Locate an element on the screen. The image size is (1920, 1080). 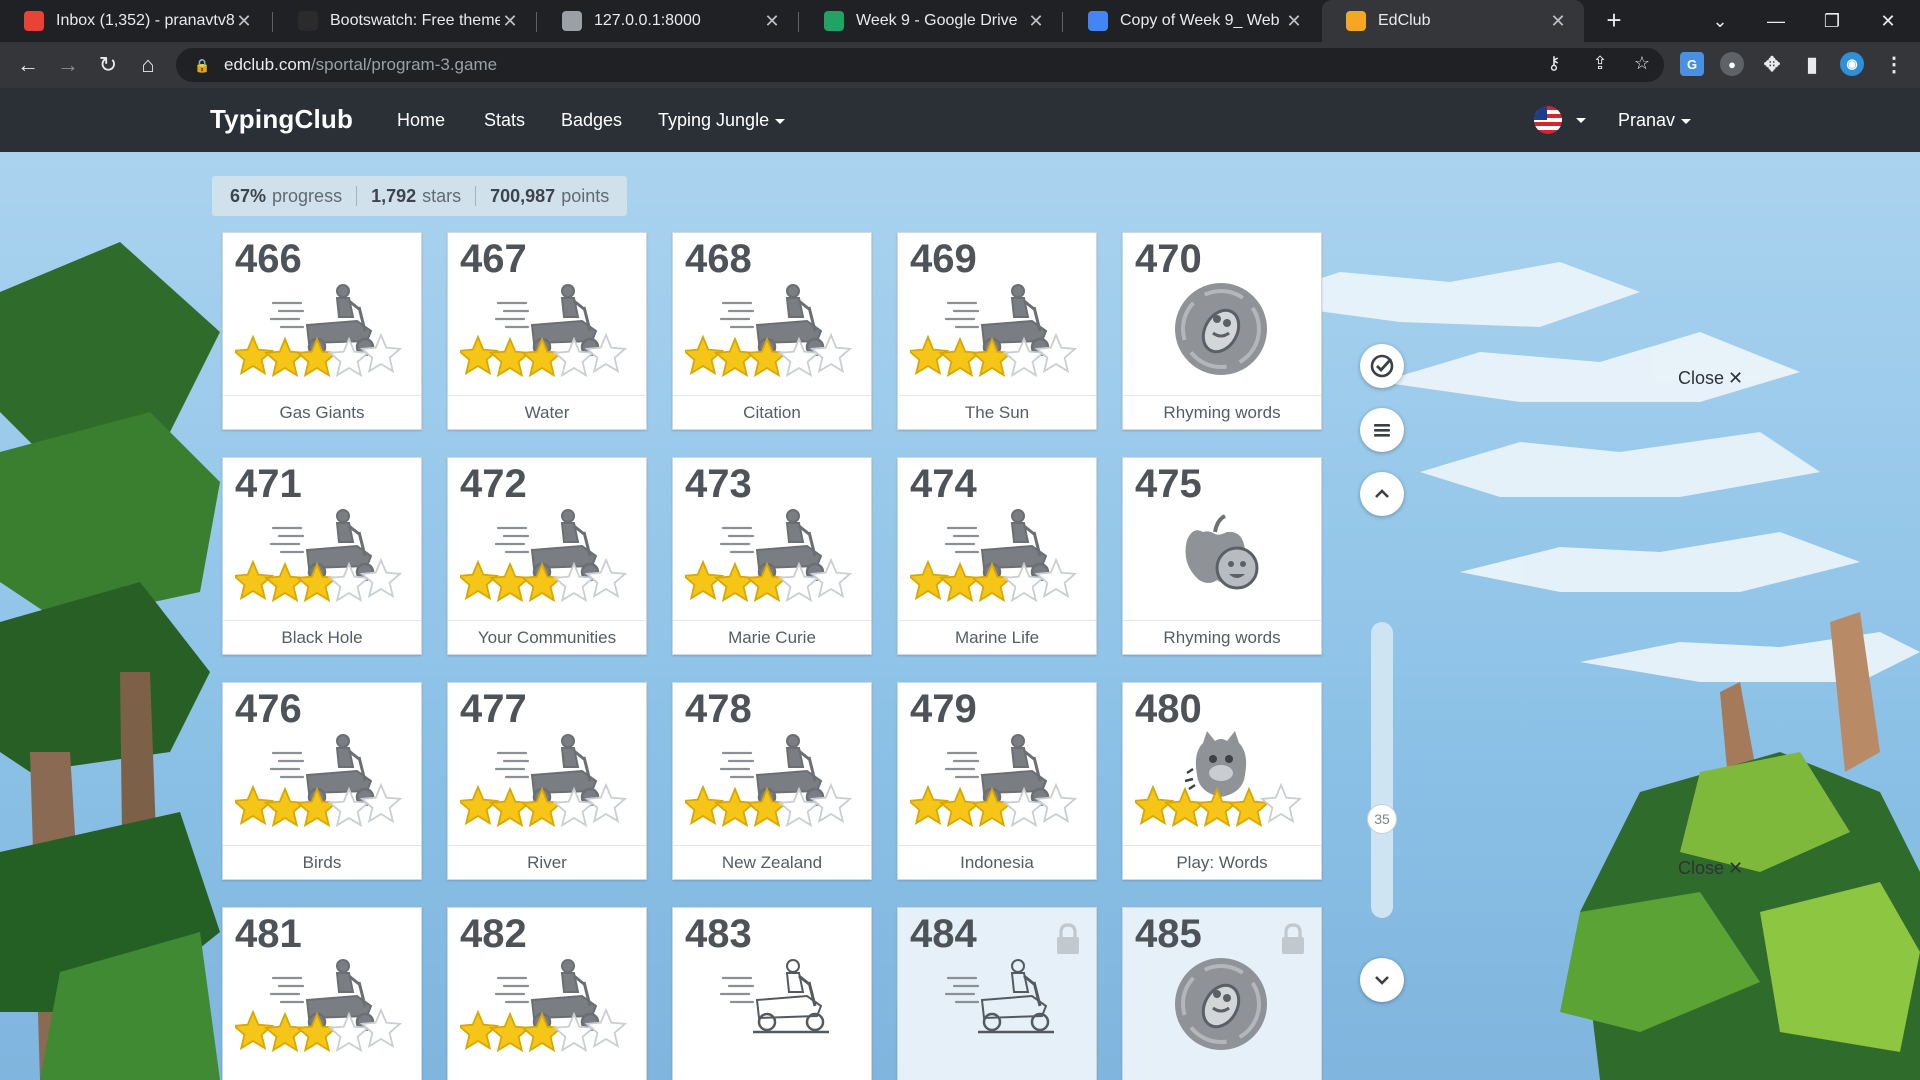
translate-extension-icon: G is located at coordinates (1692, 64).